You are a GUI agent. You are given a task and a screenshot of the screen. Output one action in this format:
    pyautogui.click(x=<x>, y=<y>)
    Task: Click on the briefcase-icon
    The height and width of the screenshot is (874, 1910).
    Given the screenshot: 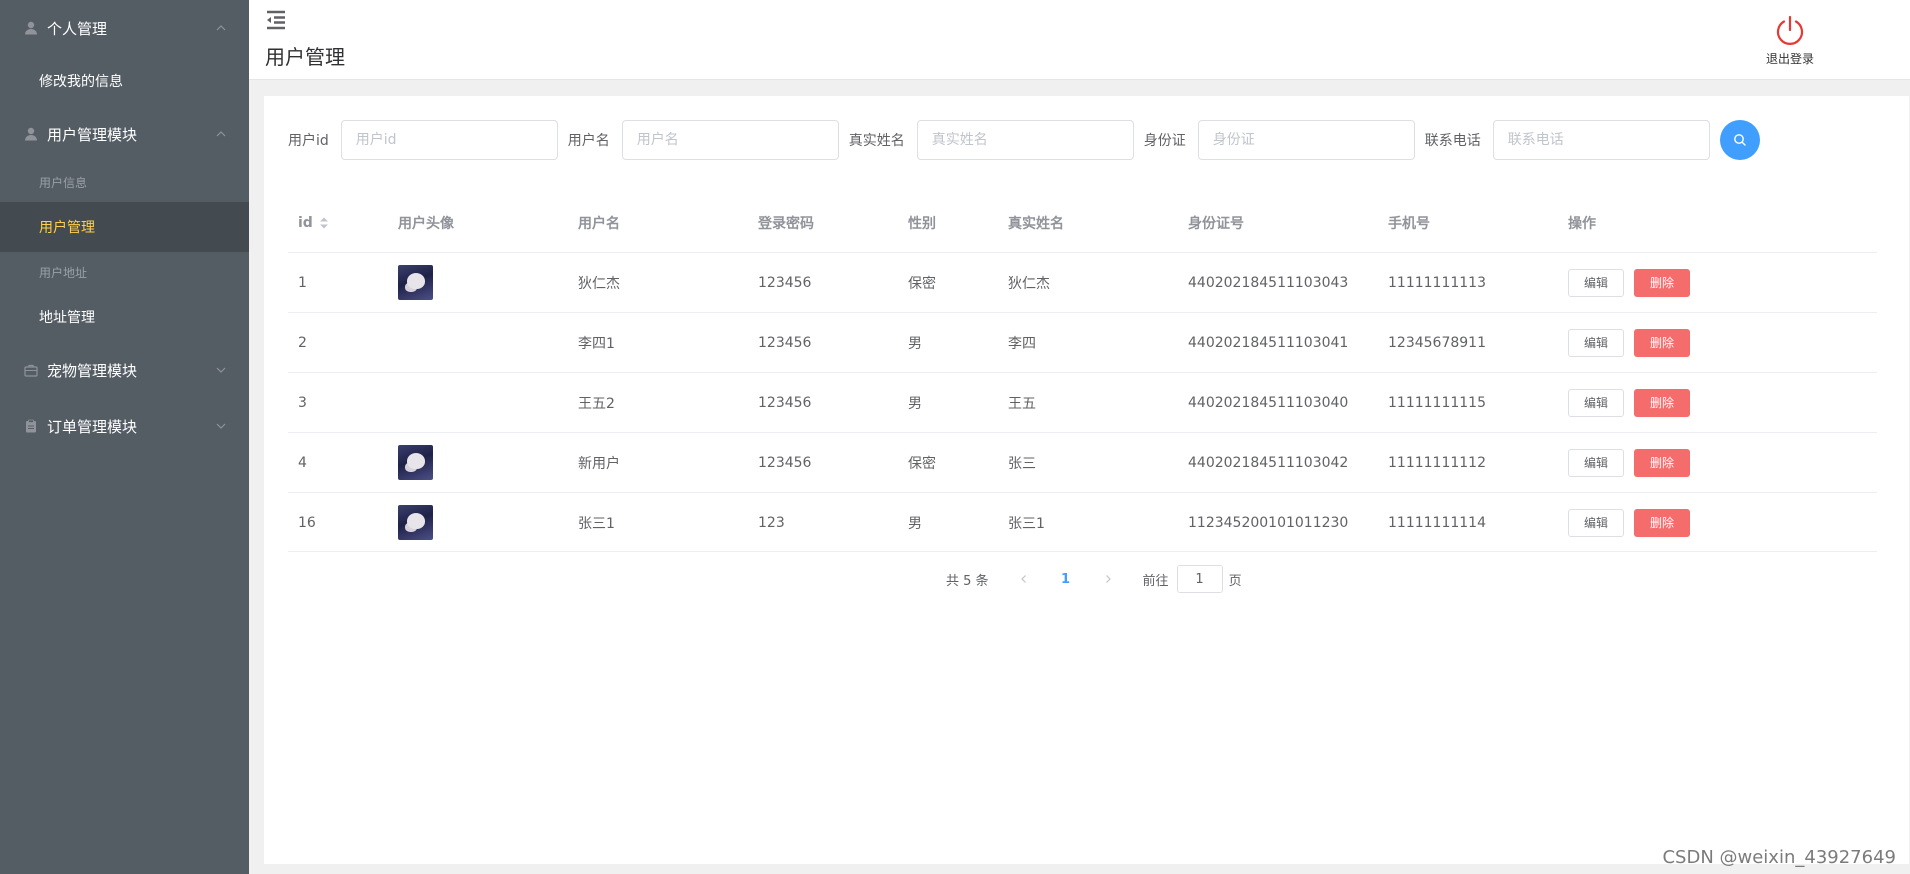 What is the action you would take?
    pyautogui.click(x=31, y=370)
    